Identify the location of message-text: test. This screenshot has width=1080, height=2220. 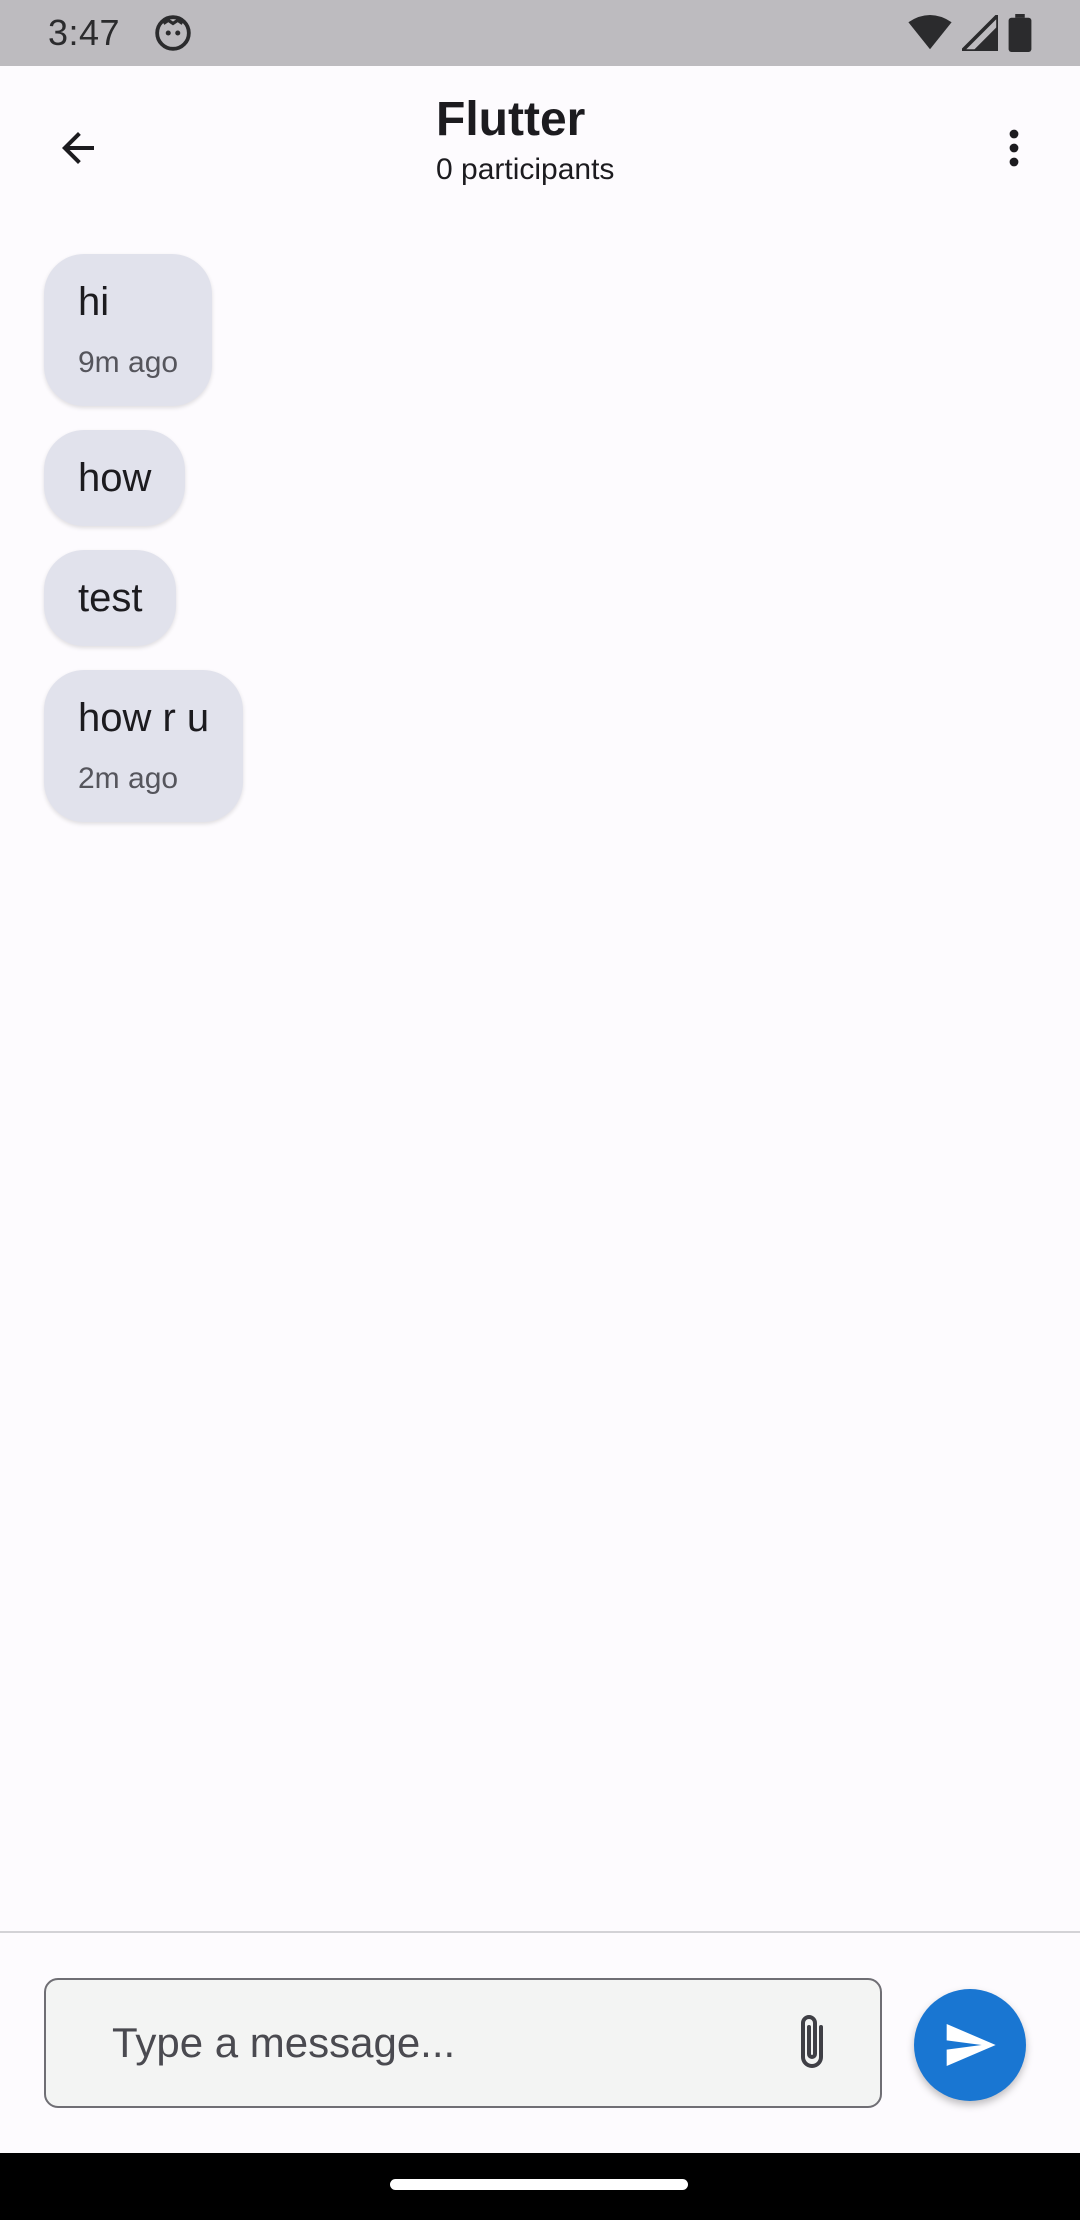
(110, 598).